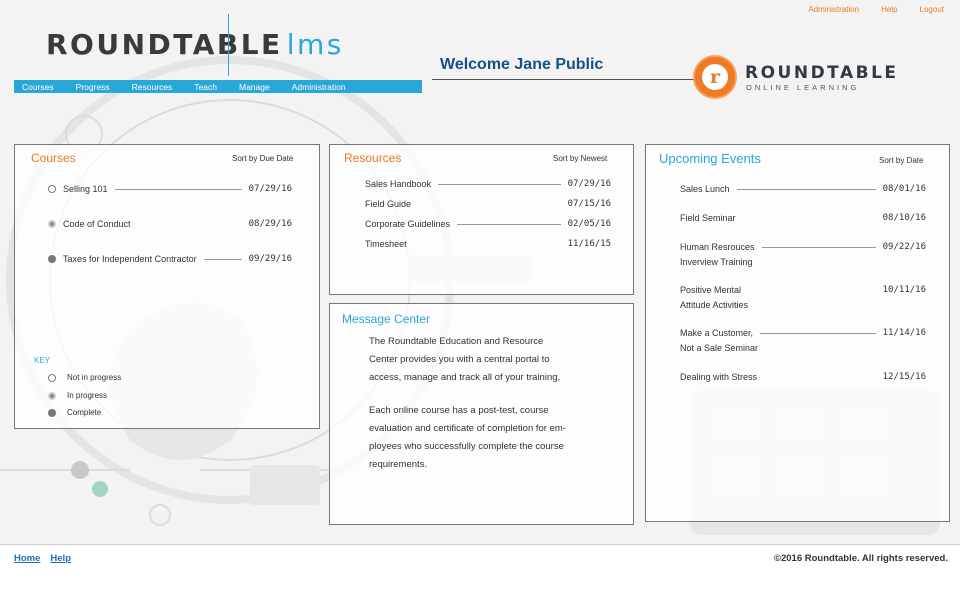 The height and width of the screenshot is (603, 960). I want to click on event-name: Positive Mental, so click(711, 290).